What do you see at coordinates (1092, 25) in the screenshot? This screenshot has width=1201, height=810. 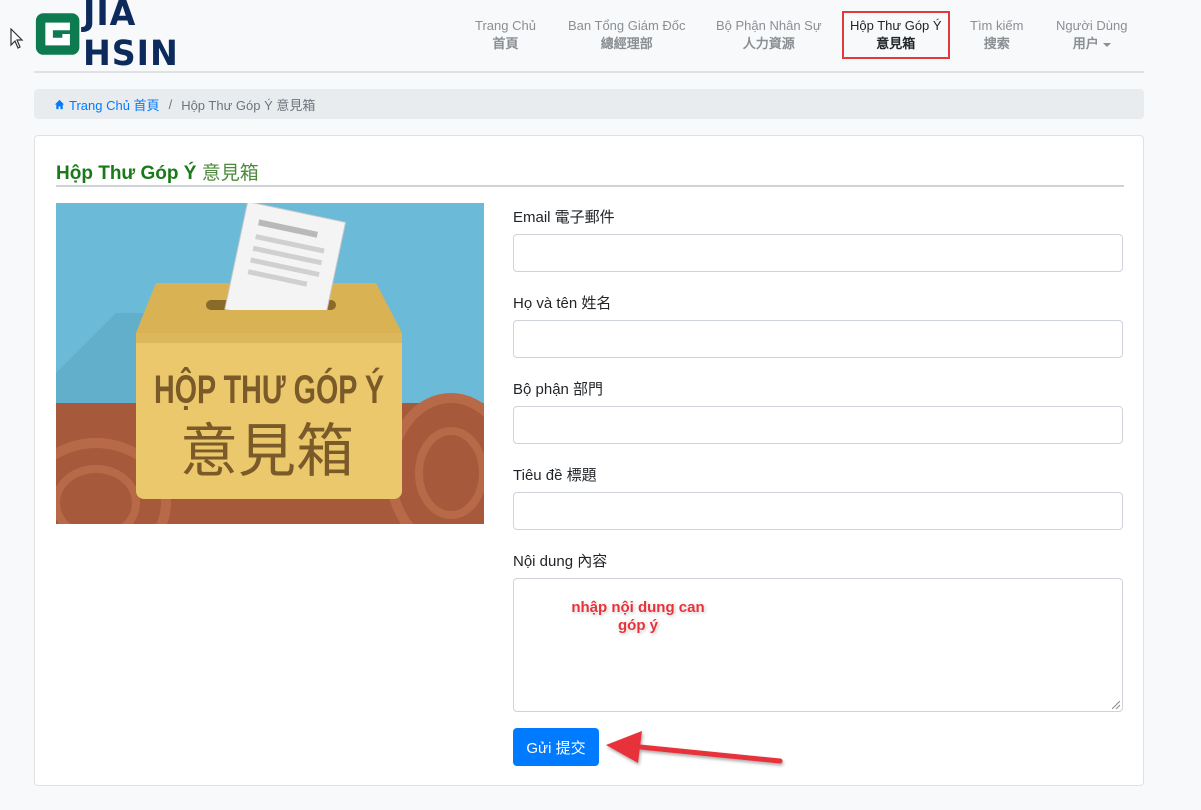 I see `nav-item-user-vi: Người Dùng` at bounding box center [1092, 25].